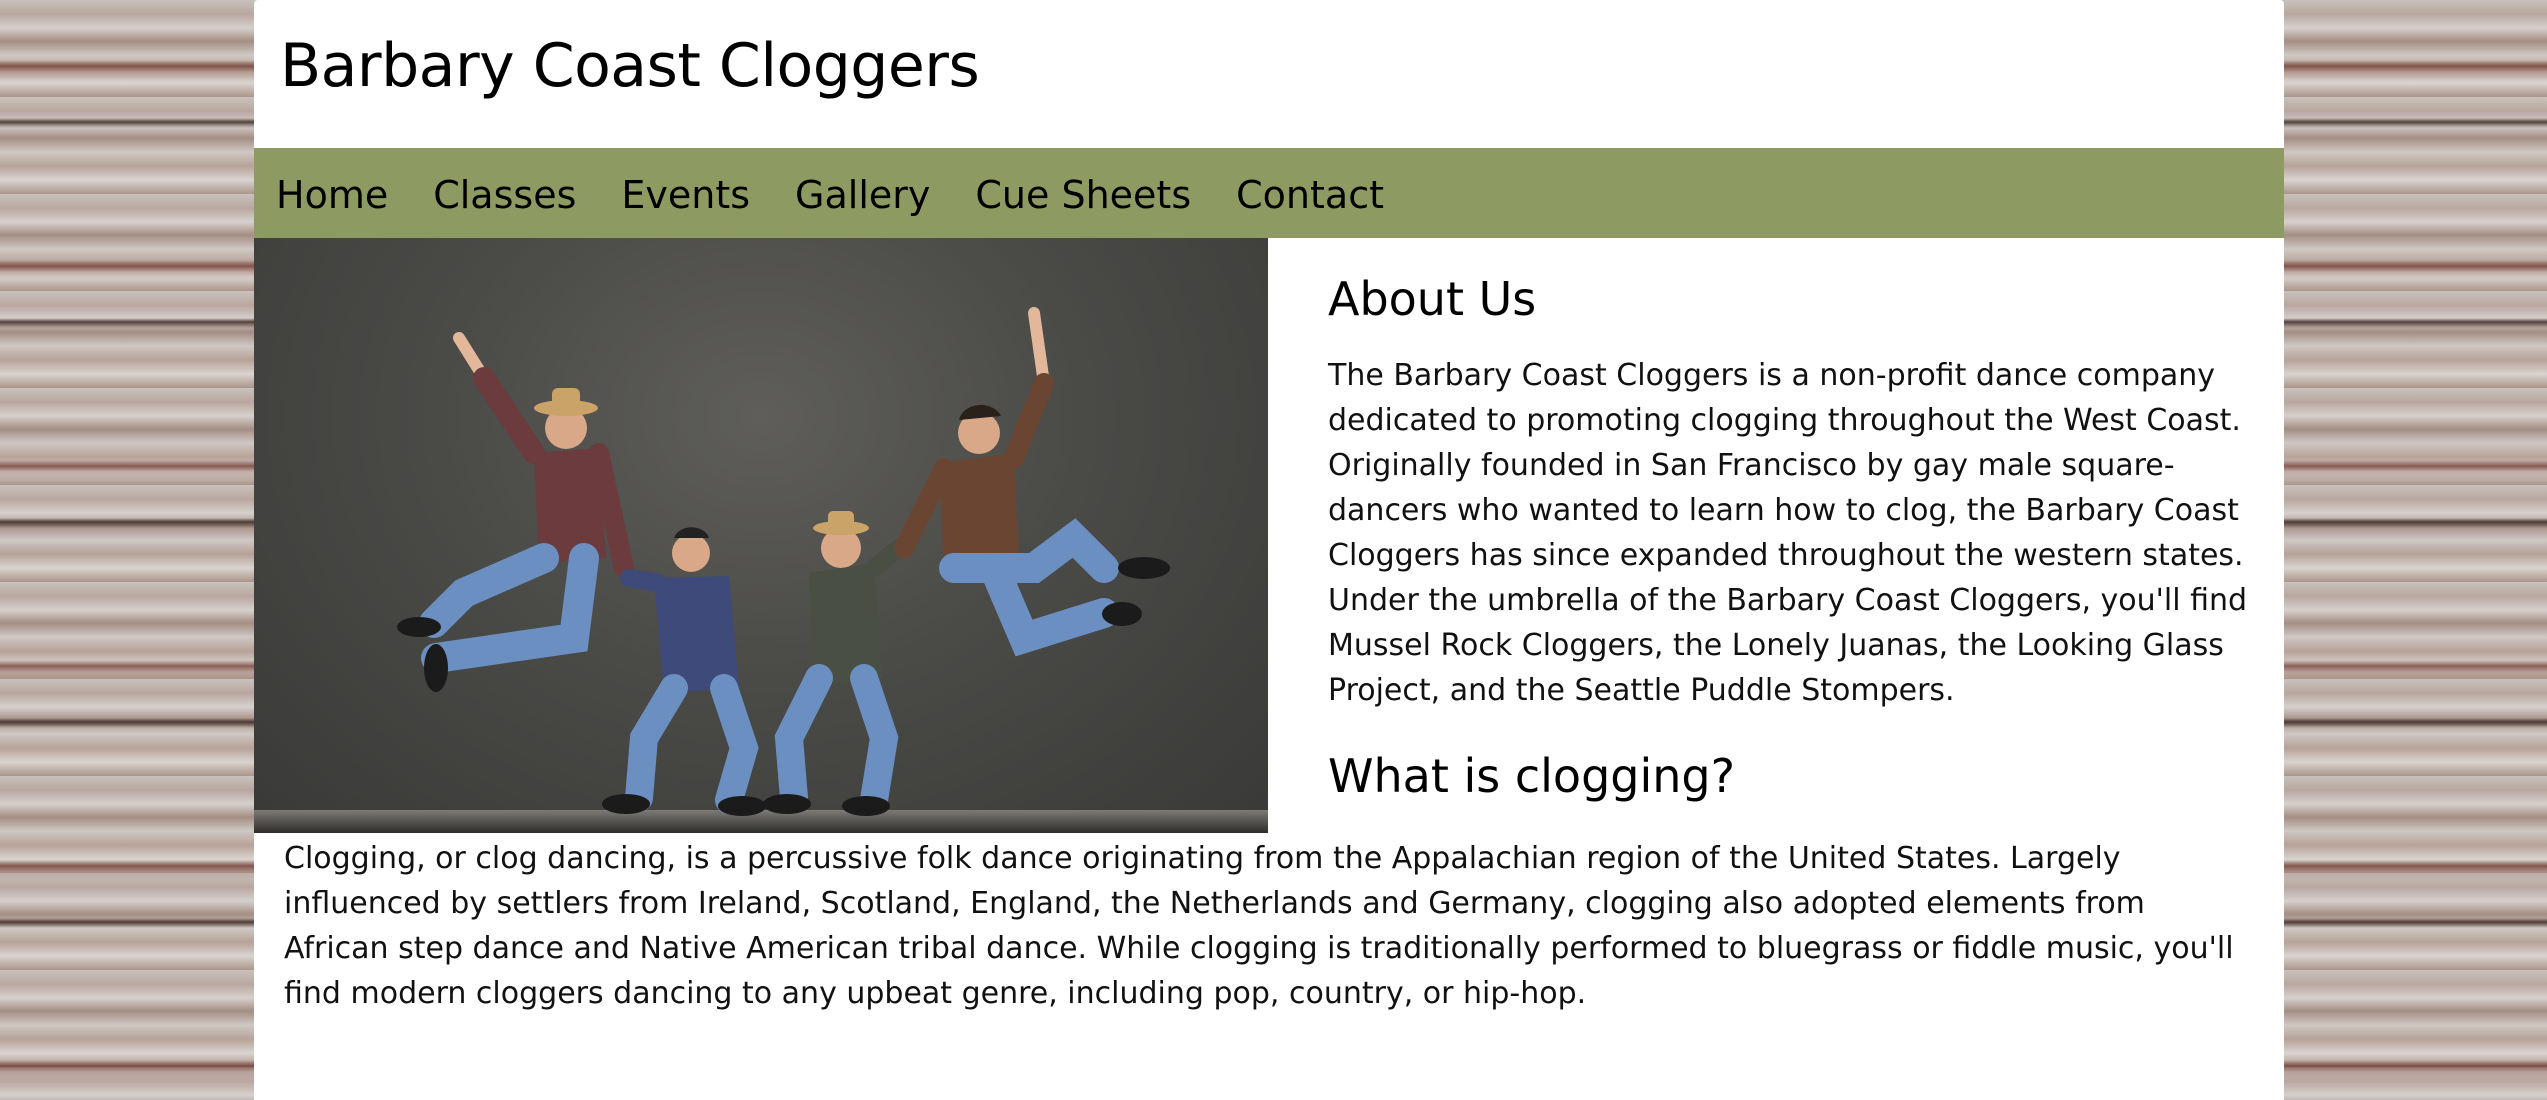  I want to click on nav-item-events: Events, so click(685, 193).